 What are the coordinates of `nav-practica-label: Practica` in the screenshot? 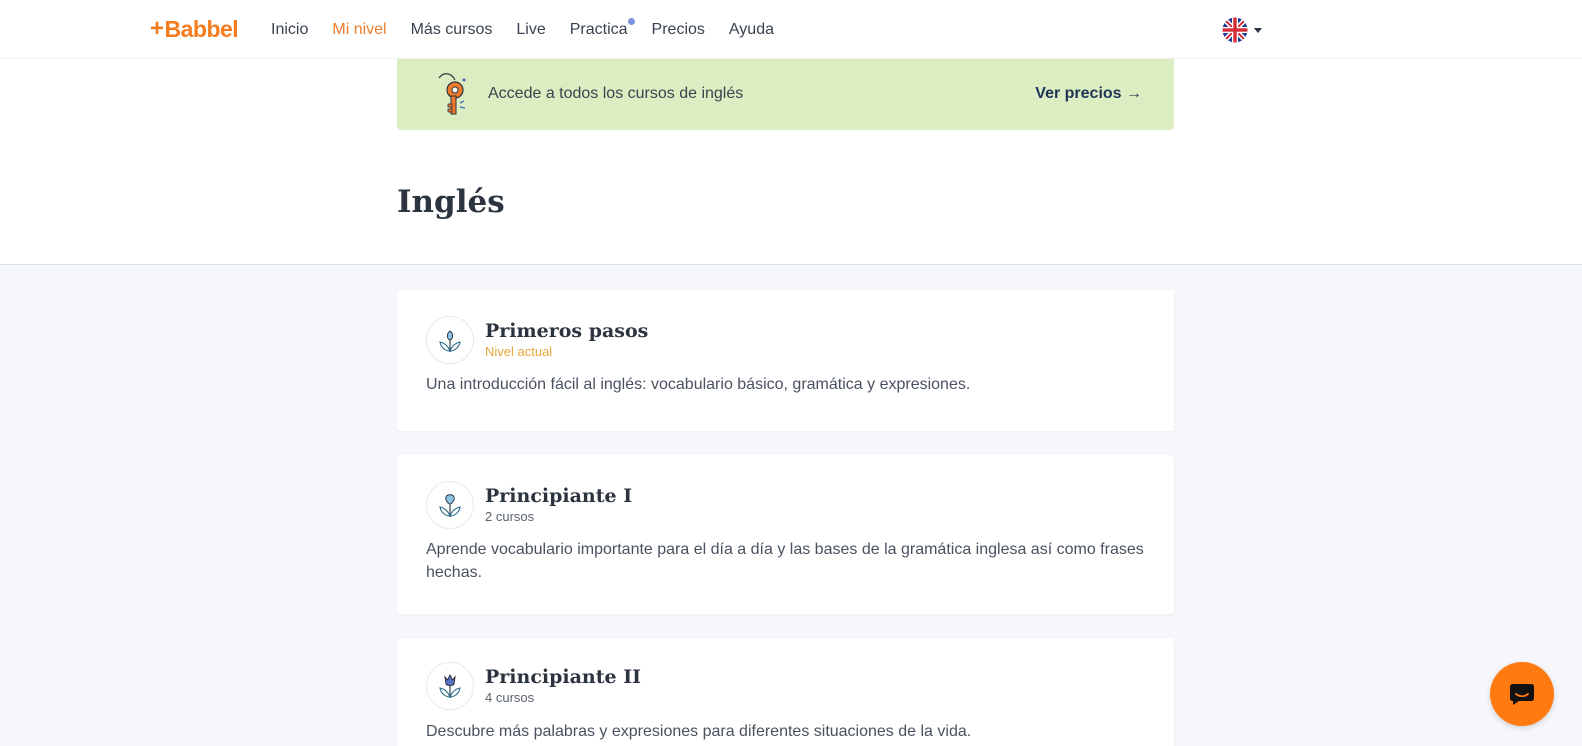 It's located at (598, 29).